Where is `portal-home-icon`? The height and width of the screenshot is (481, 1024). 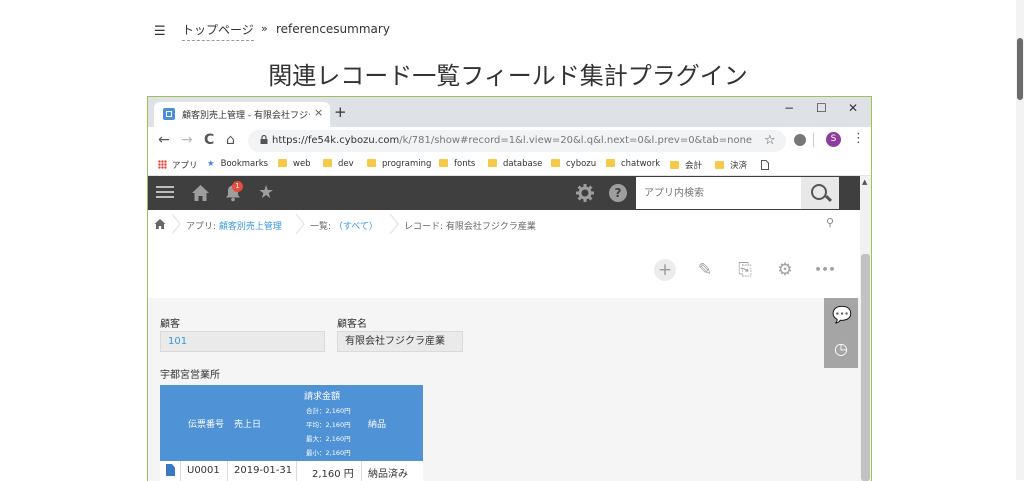 portal-home-icon is located at coordinates (160, 224).